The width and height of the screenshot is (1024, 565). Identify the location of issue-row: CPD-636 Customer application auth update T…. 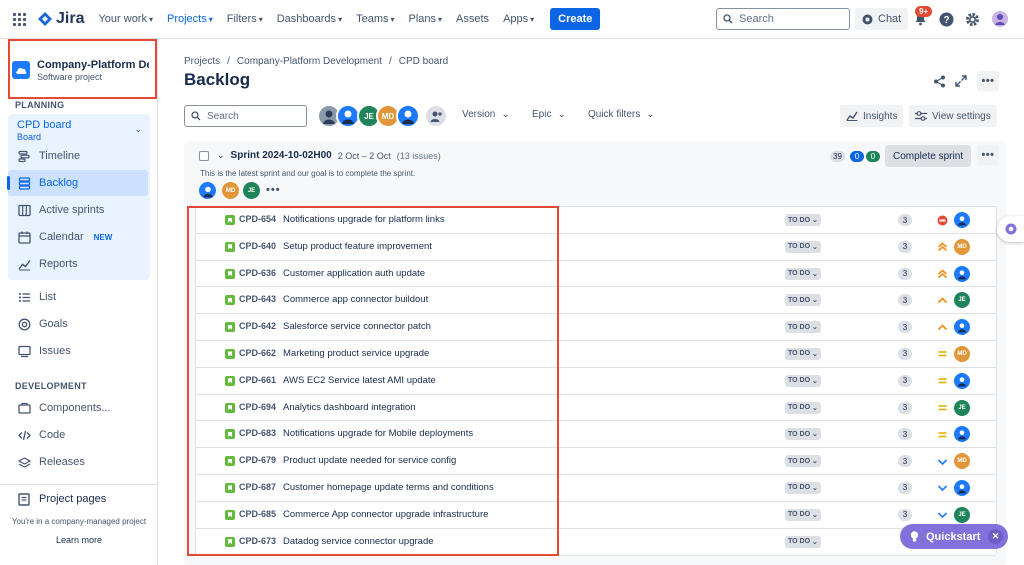
(596, 274).